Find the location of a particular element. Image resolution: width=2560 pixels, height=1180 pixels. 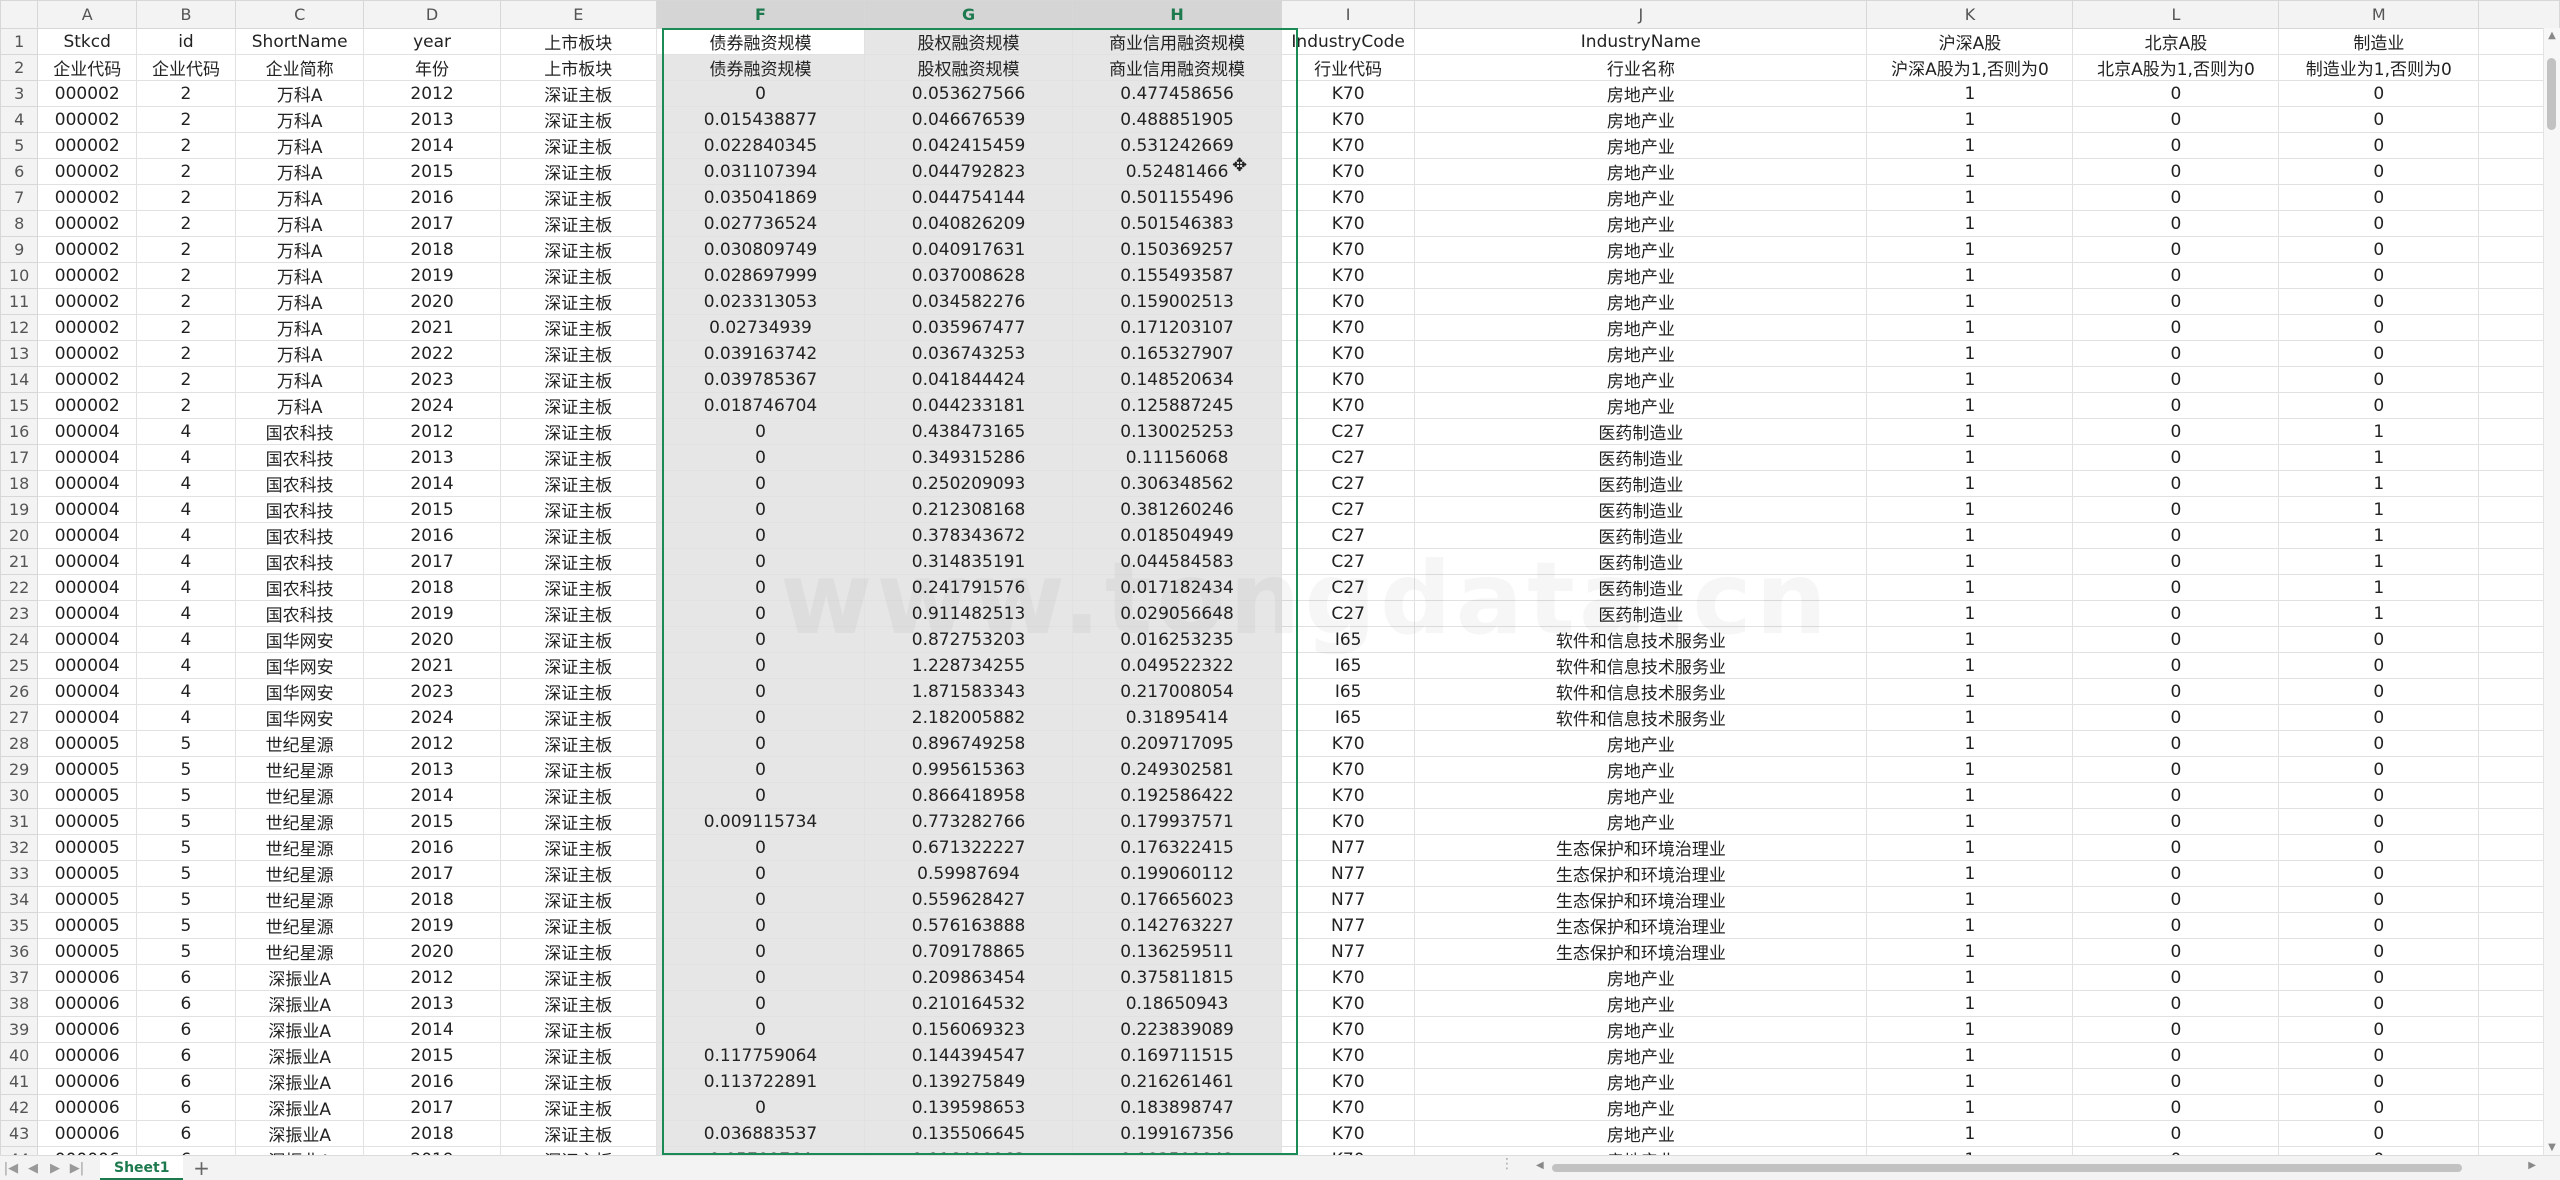

row-header: 7 is located at coordinates (19, 197).